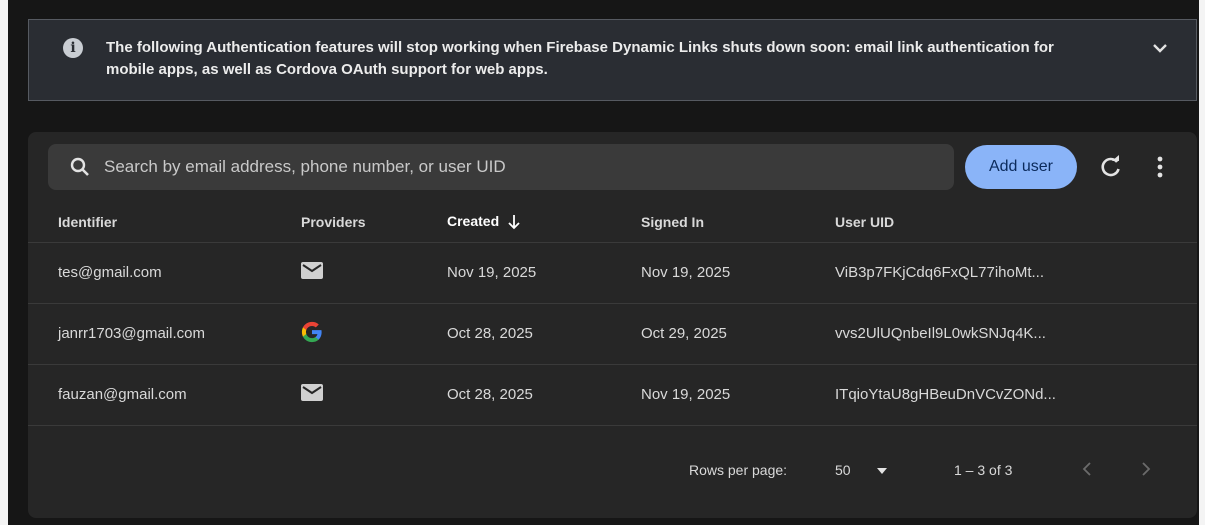 The width and height of the screenshot is (1205, 525). I want to click on header-providers: Providers, so click(374, 222).